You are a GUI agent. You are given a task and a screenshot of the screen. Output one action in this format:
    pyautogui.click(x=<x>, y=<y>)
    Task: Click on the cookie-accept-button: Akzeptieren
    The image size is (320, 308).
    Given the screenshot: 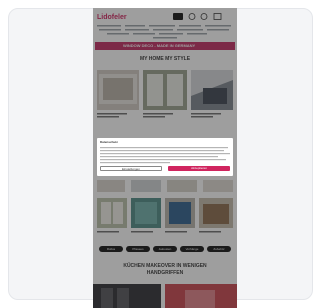 What is the action you would take?
    pyautogui.click(x=199, y=168)
    